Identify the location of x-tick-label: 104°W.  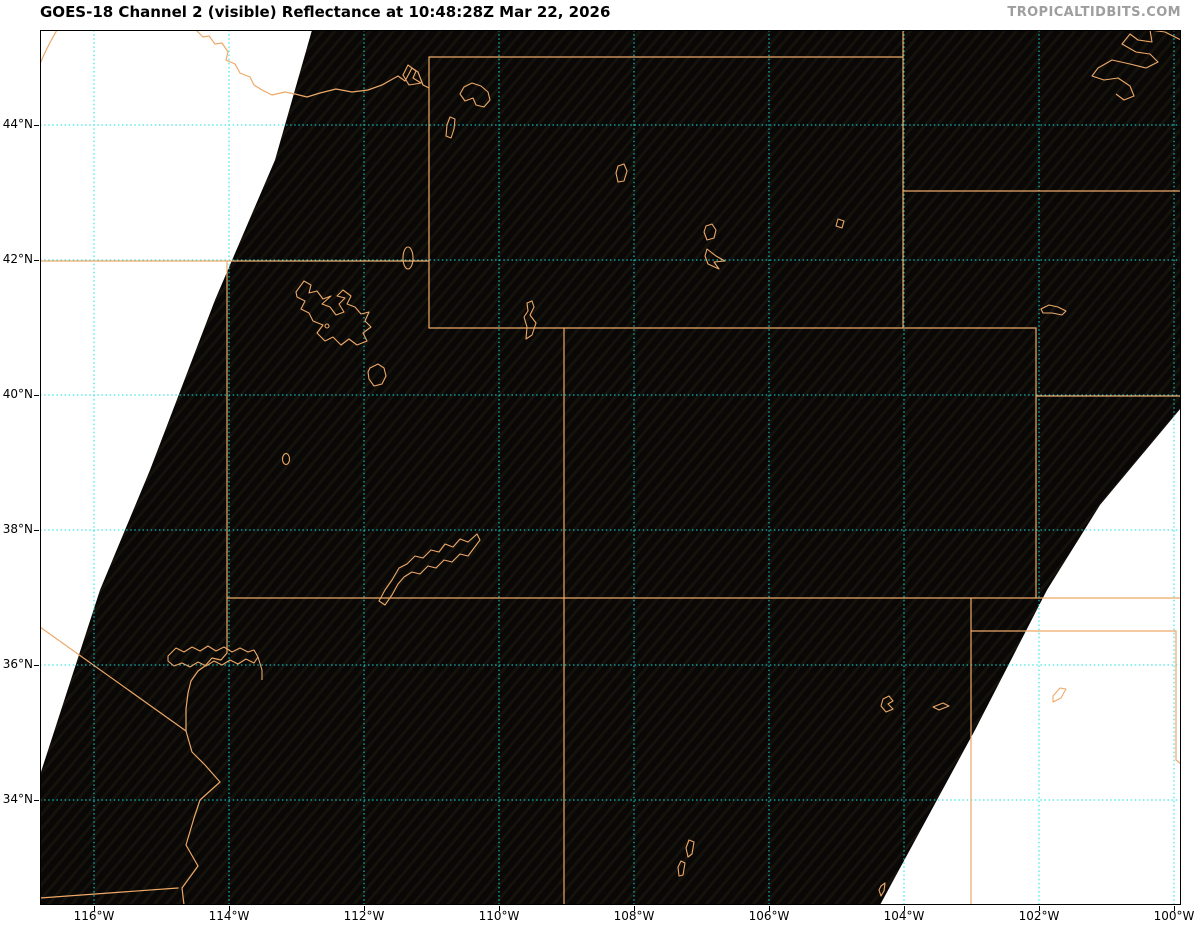
(904, 916).